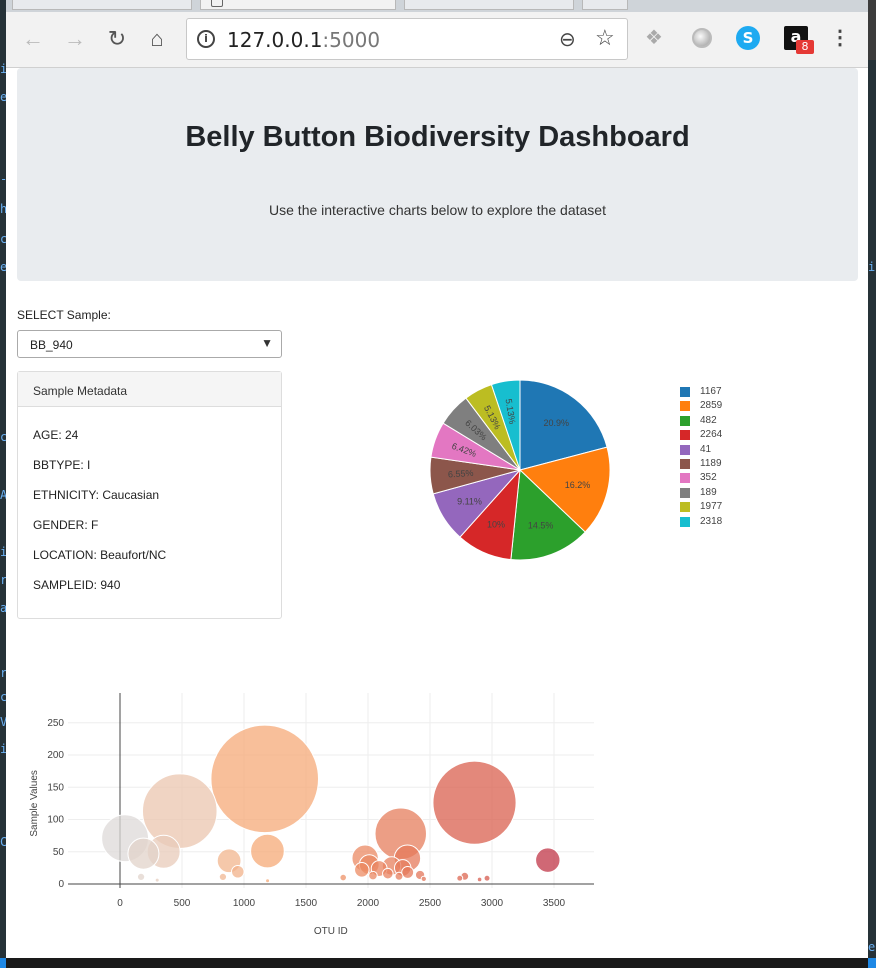 This screenshot has height=968, width=876. Describe the element at coordinates (578, 485) in the screenshot. I see `pie-slice-label: 16.2%` at that location.